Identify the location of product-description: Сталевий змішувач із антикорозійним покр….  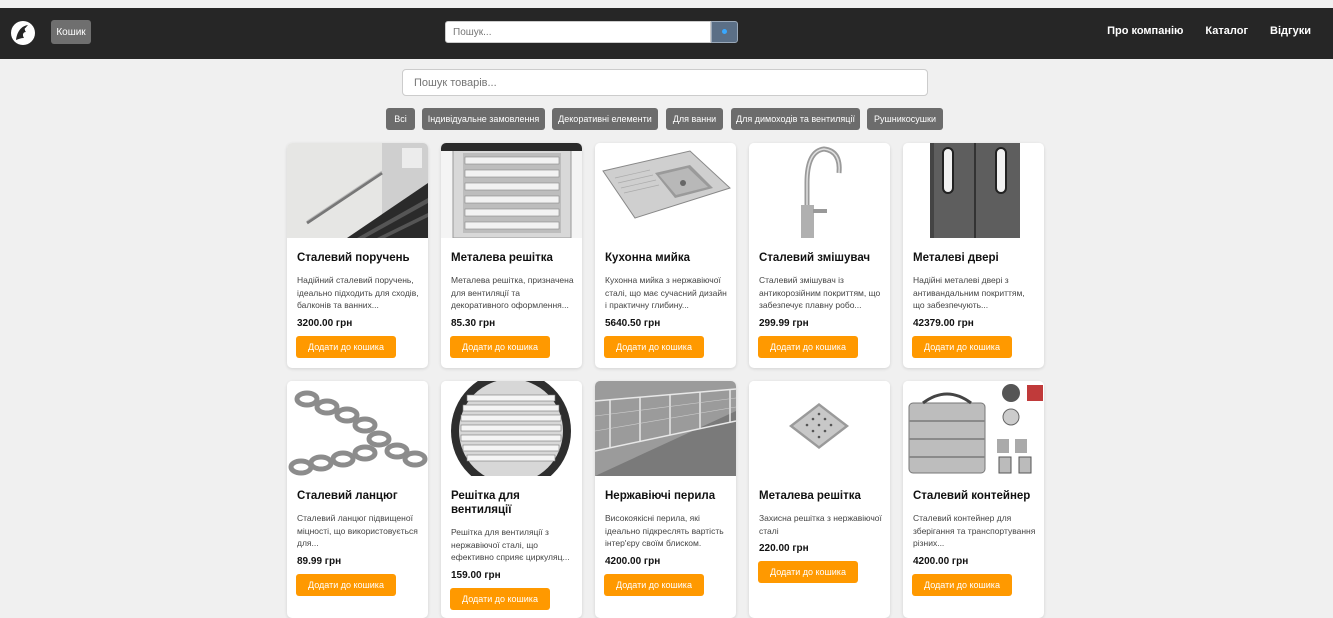
(820, 292).